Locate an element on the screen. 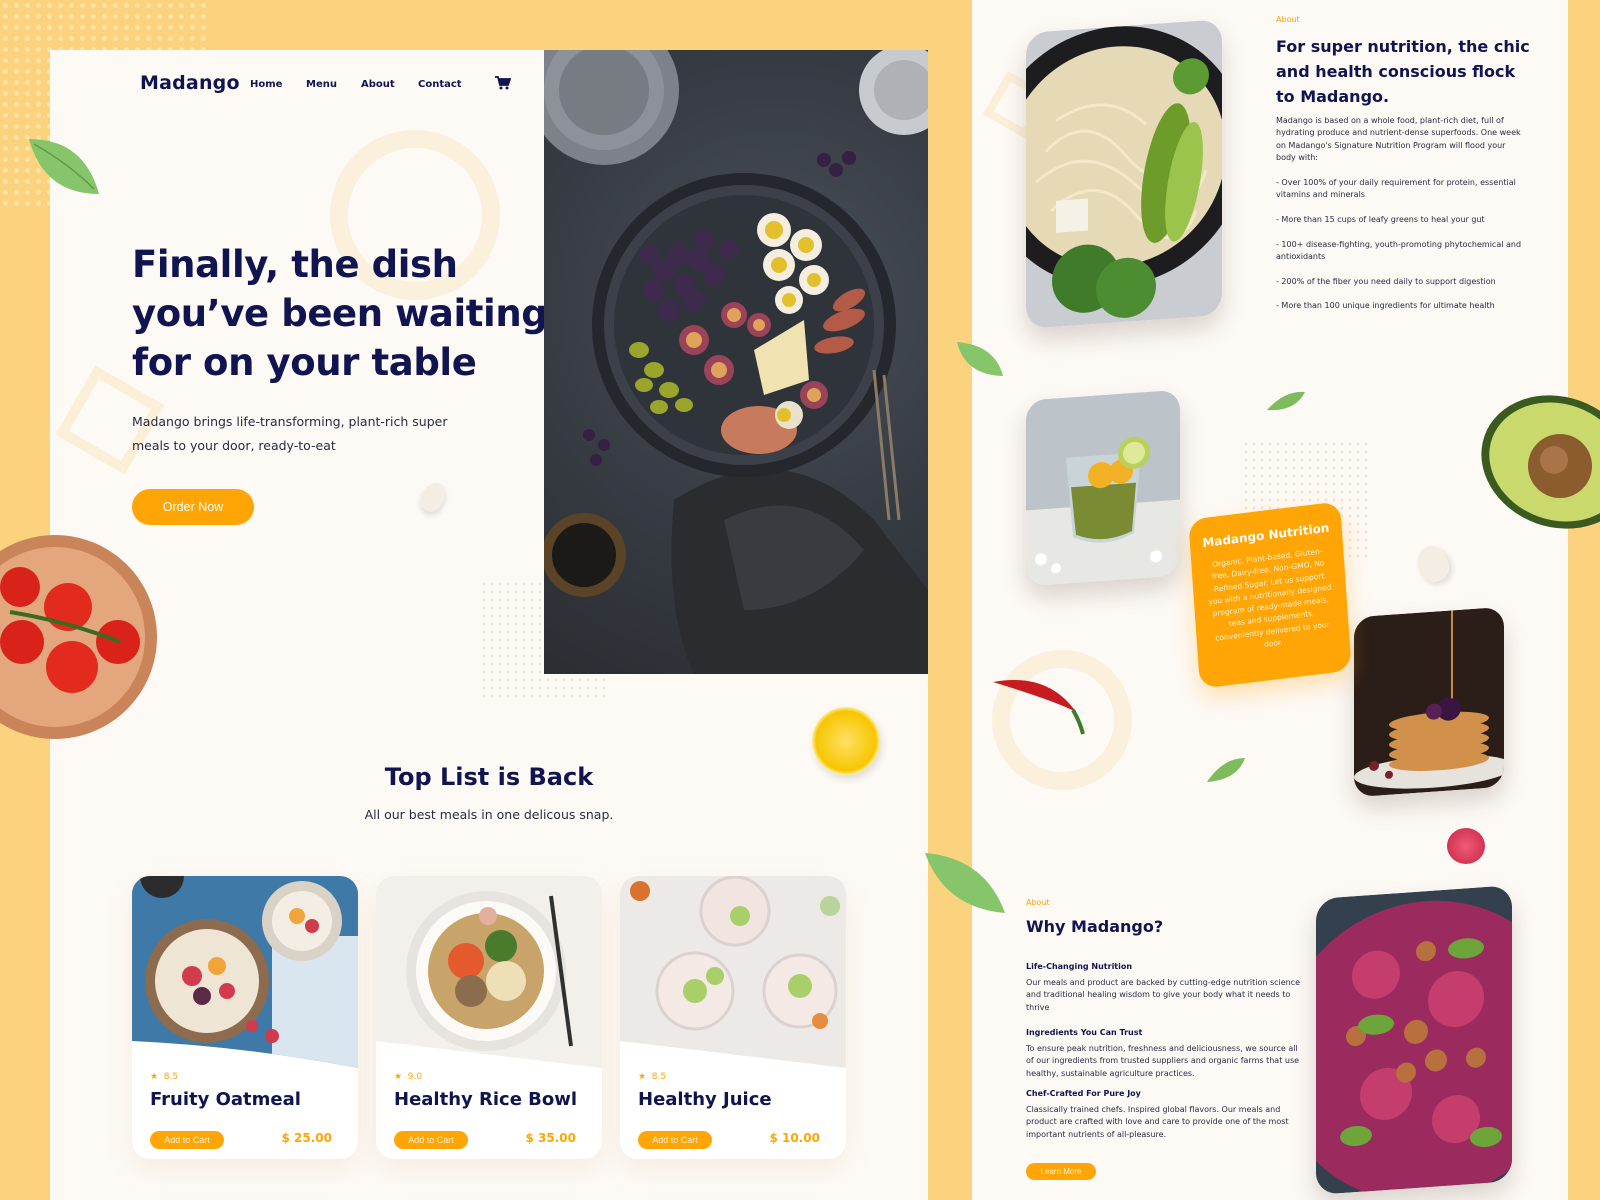 The width and height of the screenshot is (1600, 1200). cart-icon is located at coordinates (503, 83).